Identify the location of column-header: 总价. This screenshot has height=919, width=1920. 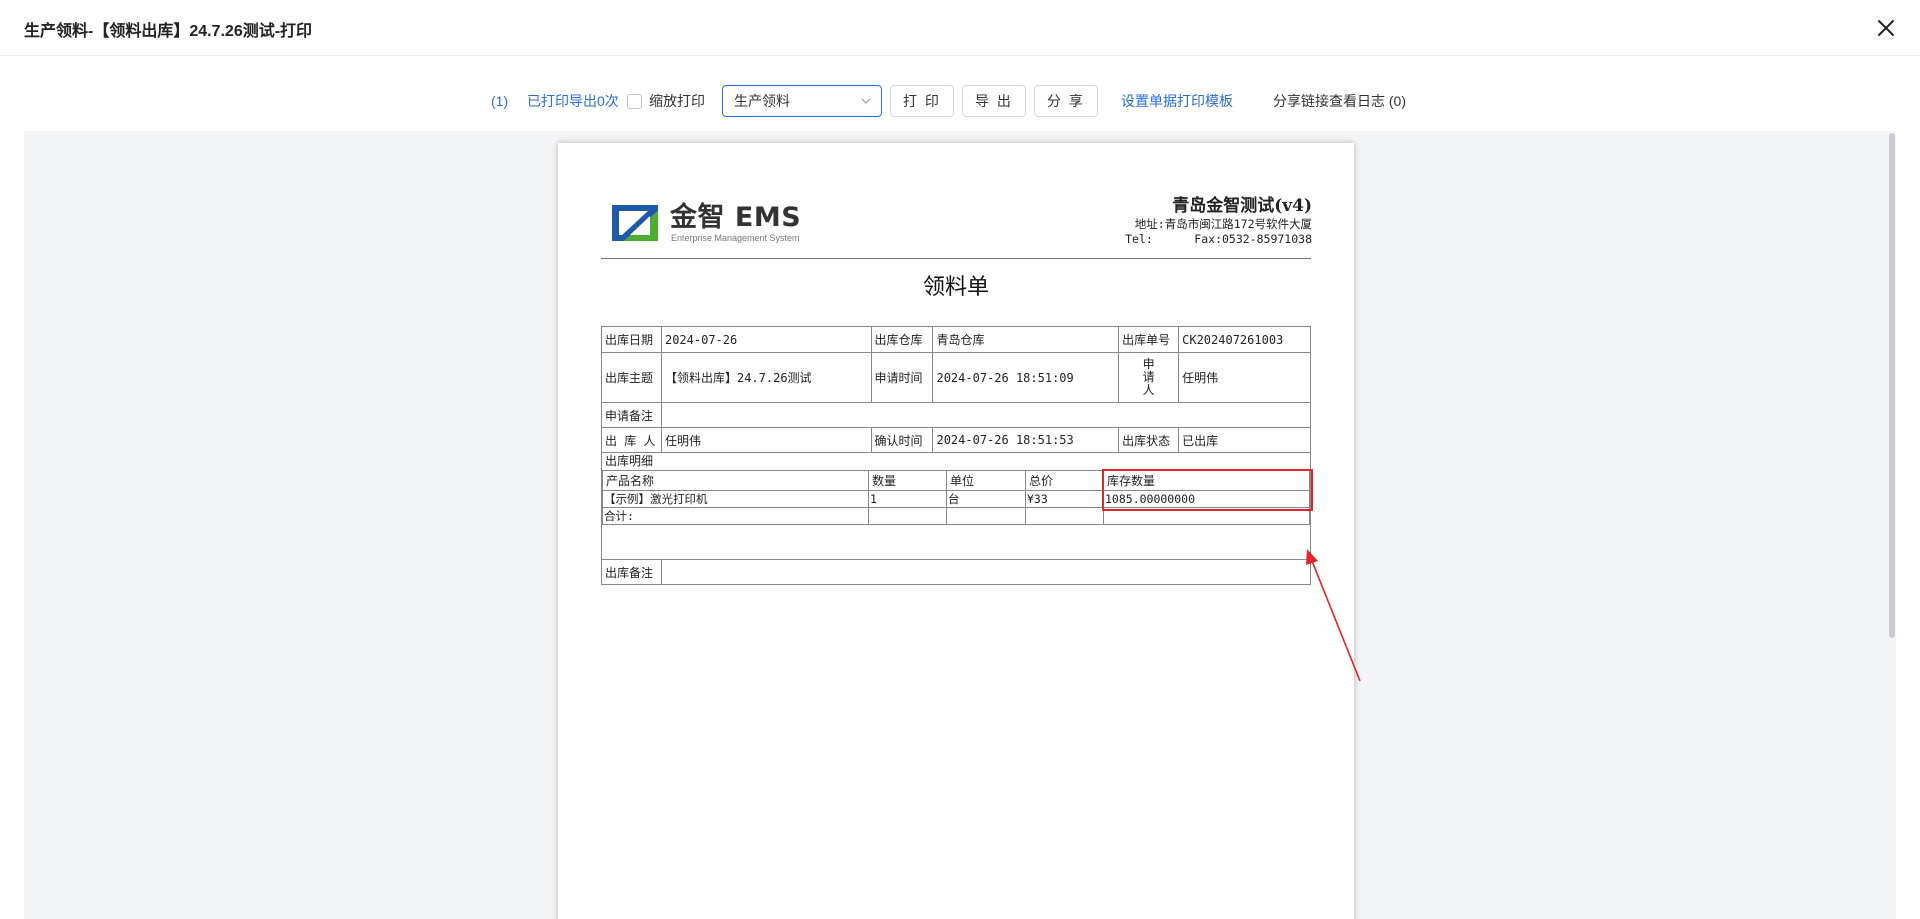
(1064, 480).